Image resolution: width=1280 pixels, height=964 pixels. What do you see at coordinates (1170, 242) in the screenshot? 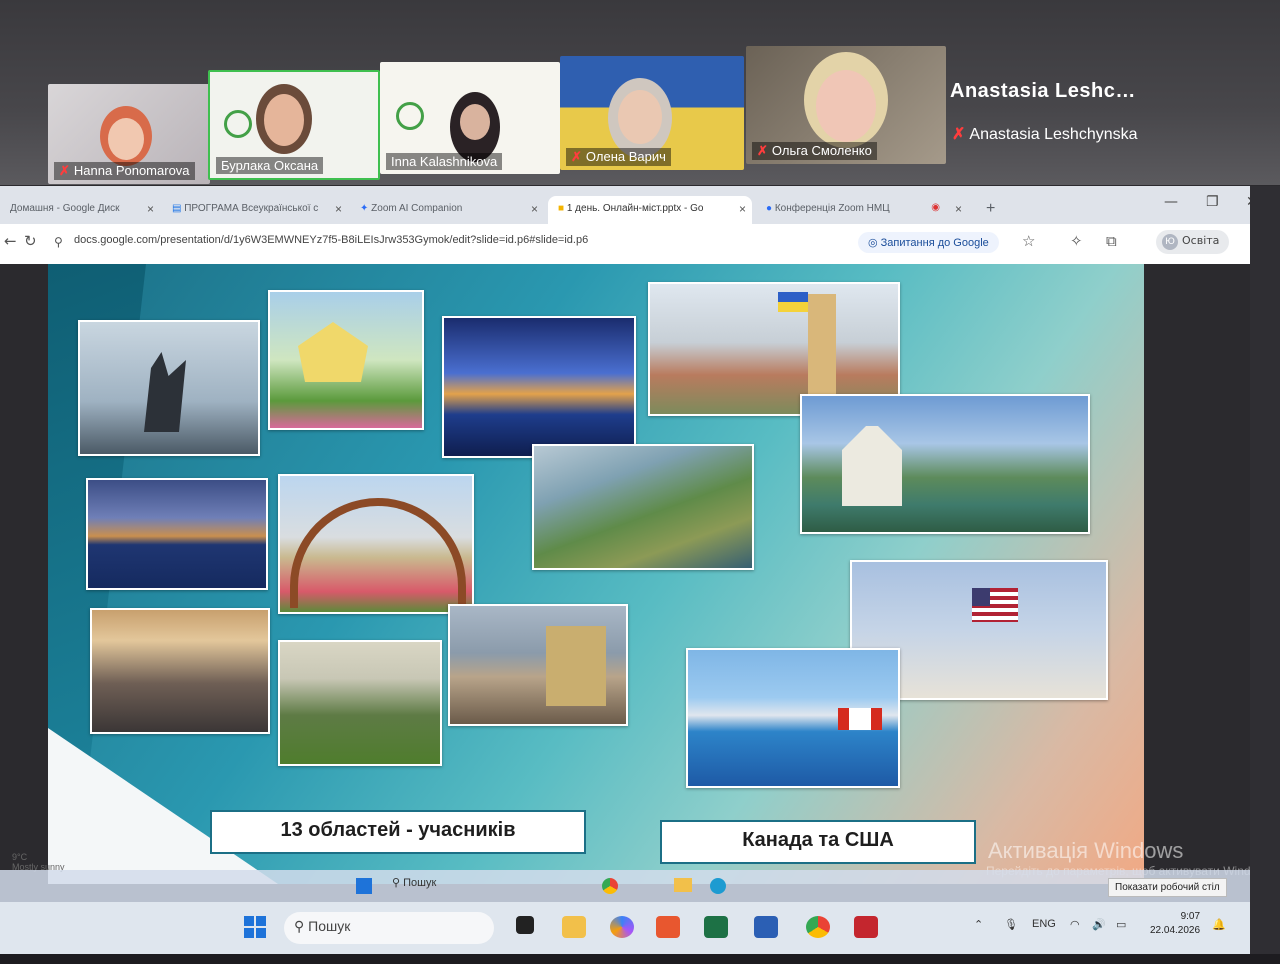
I see `avatar: Ю` at bounding box center [1170, 242].